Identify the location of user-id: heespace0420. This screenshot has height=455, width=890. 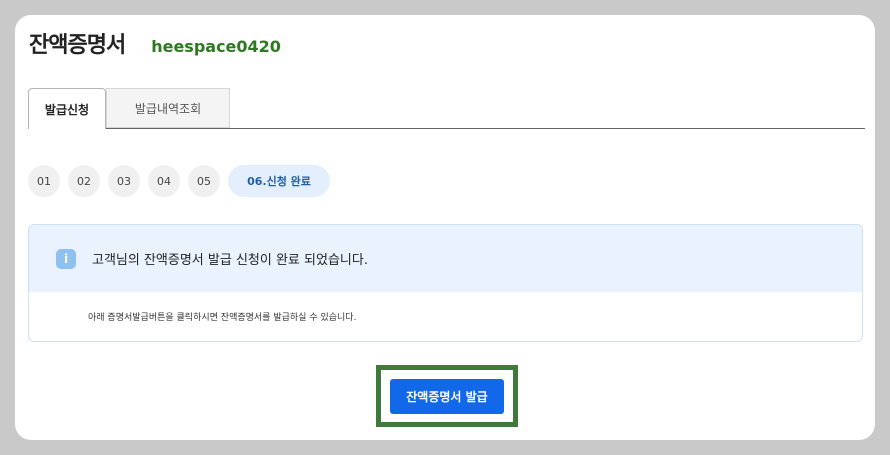
(216, 46).